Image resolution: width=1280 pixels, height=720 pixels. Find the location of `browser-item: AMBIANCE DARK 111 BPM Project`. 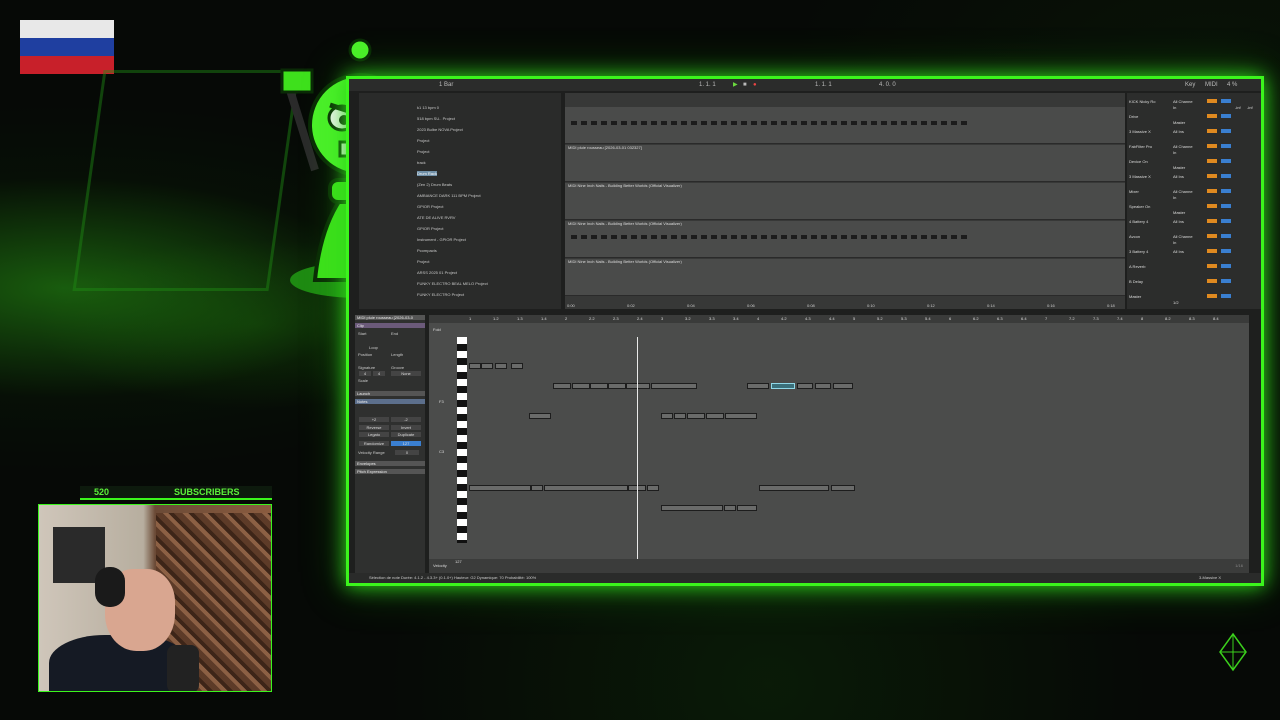

browser-item: AMBIANCE DARK 111 BPM Project is located at coordinates (449, 195).